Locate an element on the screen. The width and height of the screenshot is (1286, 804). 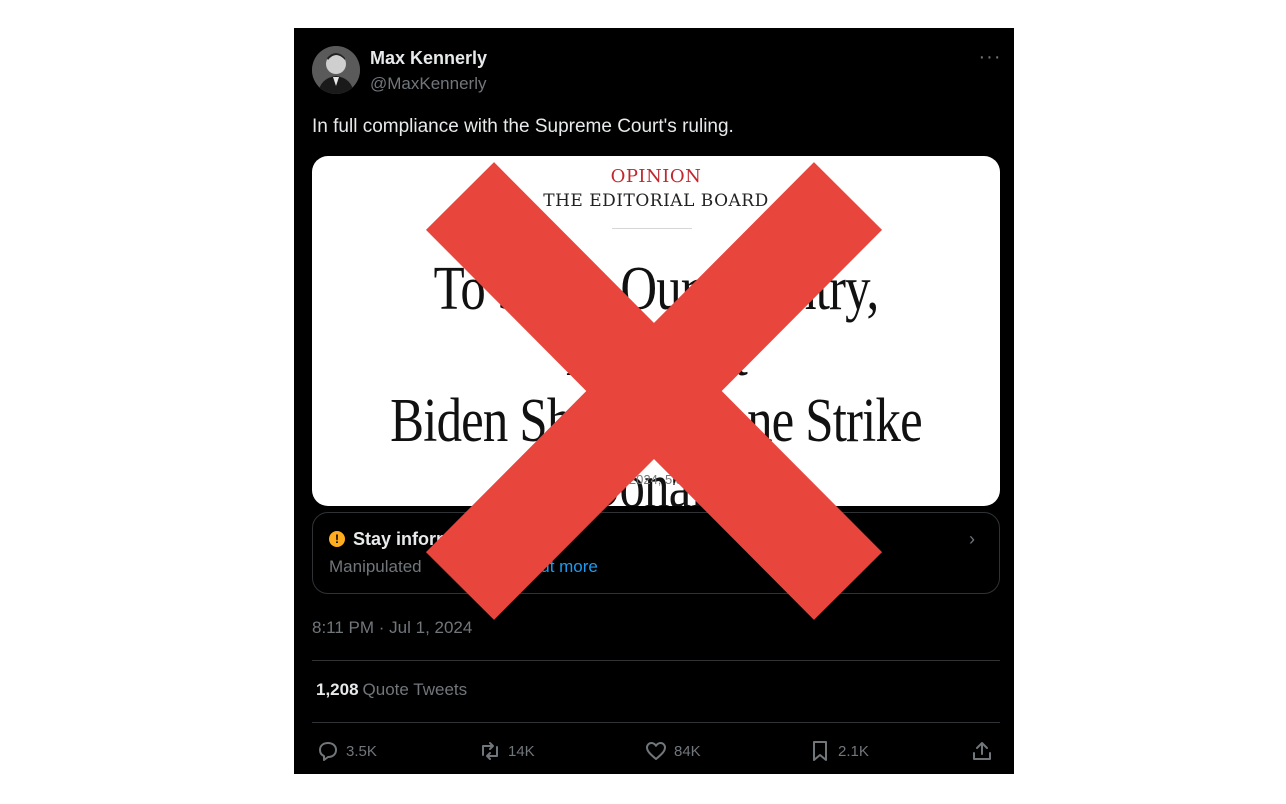
tweet-timestamp: 8:11 PM · Jul 1, 2024 is located at coordinates (392, 628).